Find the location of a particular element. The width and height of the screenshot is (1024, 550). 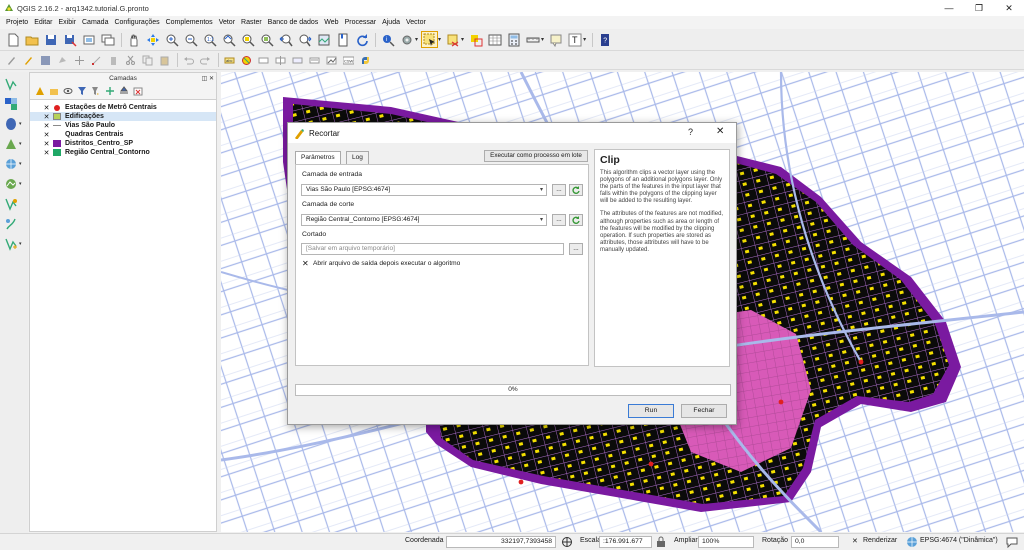

run-as-batch-button: Executar como processo em lote is located at coordinates (536, 156).